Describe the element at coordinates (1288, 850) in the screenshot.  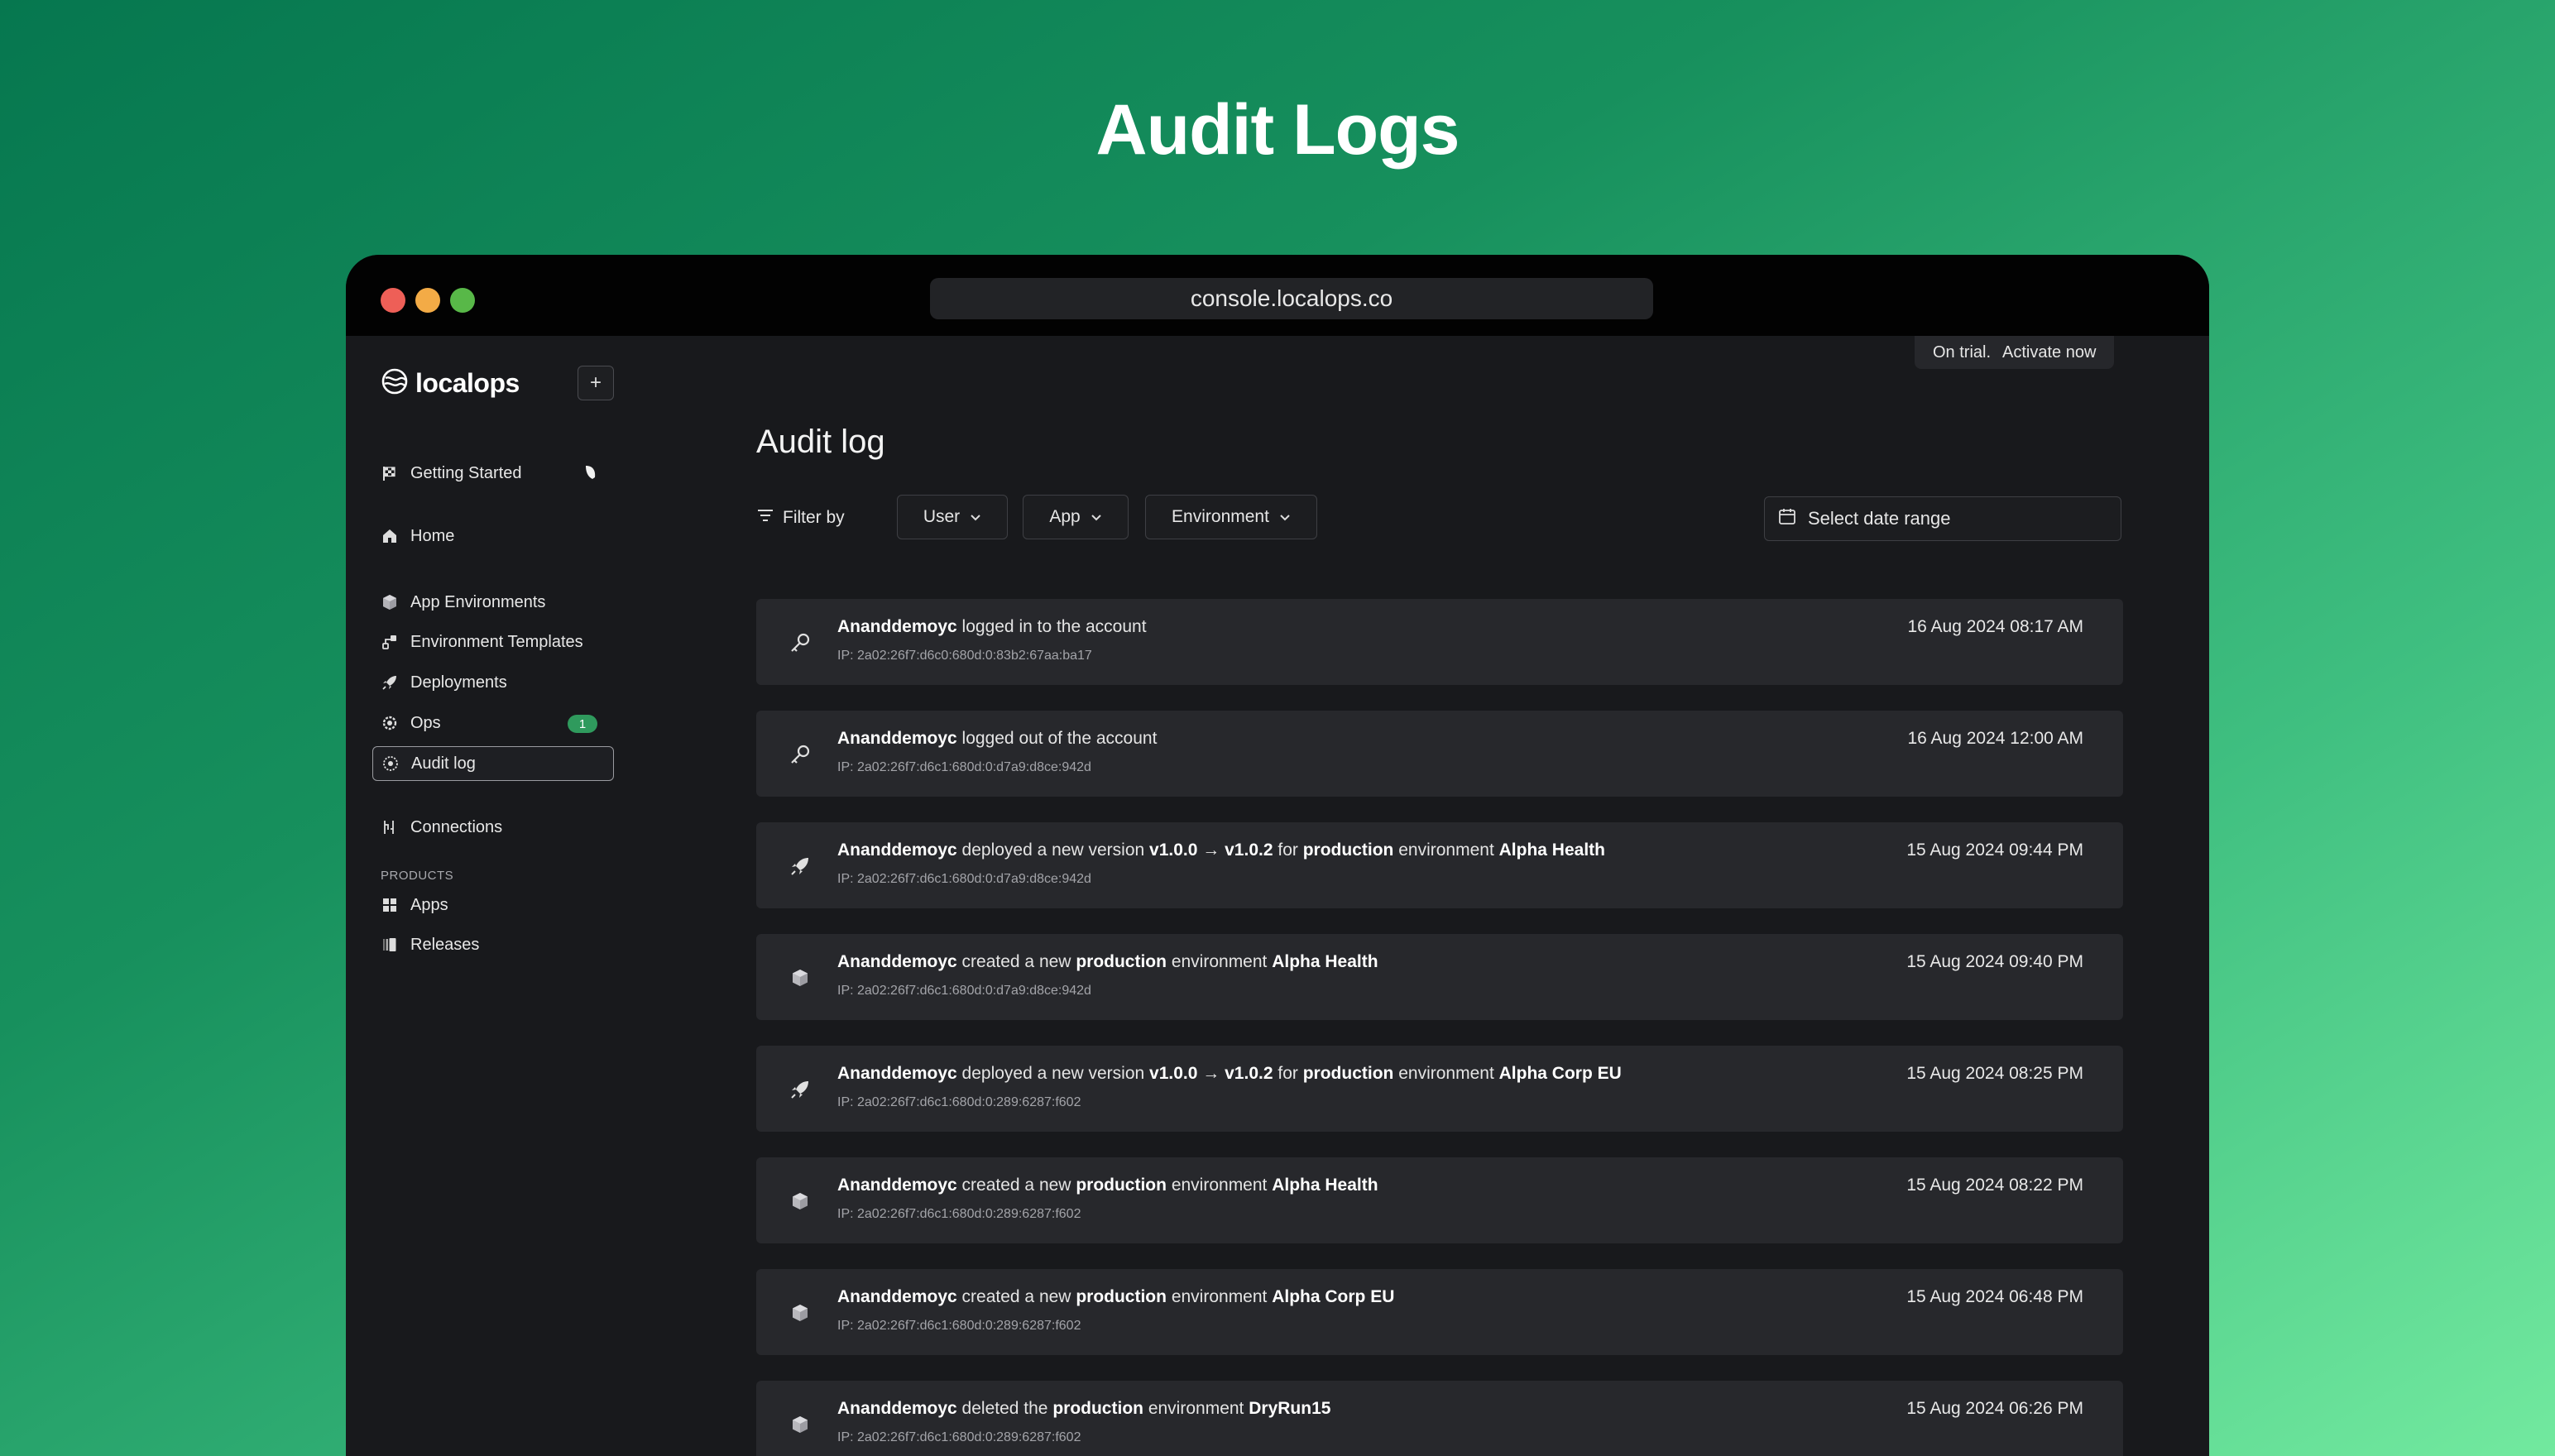
I see `audit-log-text: for` at that location.